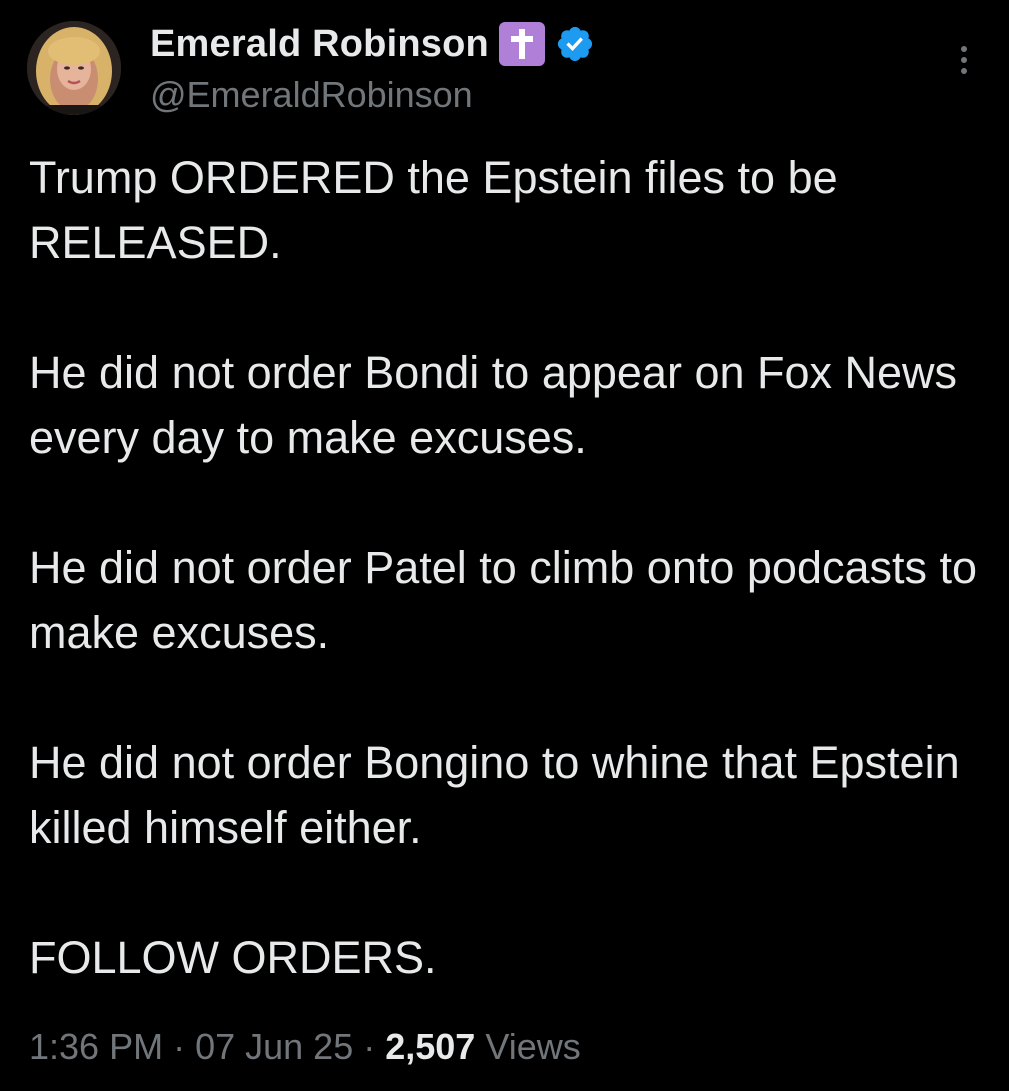 This screenshot has width=1009, height=1091. Describe the element at coordinates (274, 1046) in the screenshot. I see `tweet-date: 07 Jun 25` at that location.